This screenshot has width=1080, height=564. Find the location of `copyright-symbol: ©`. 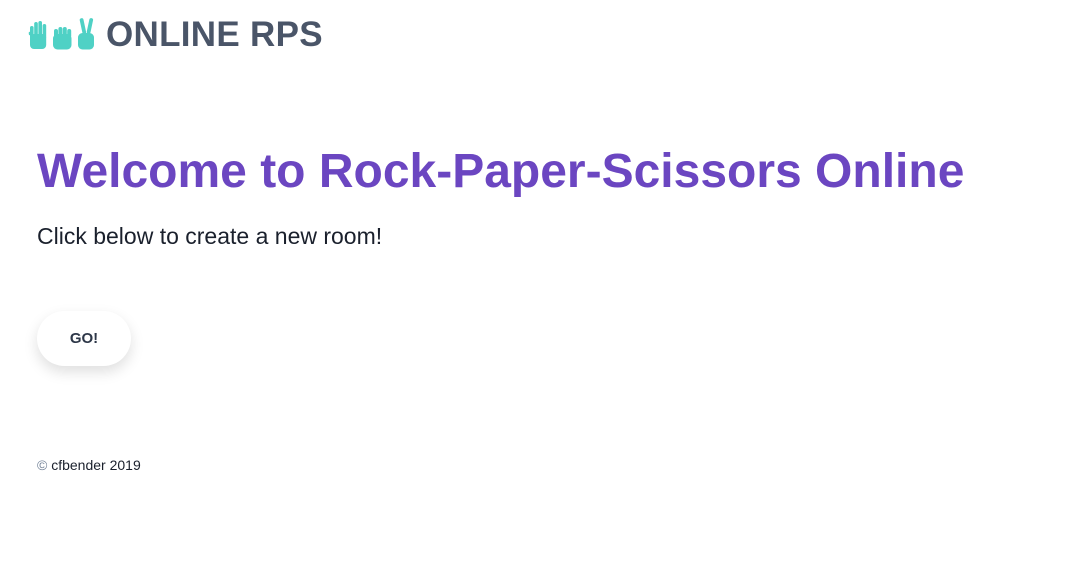

copyright-symbol: © is located at coordinates (42, 465).